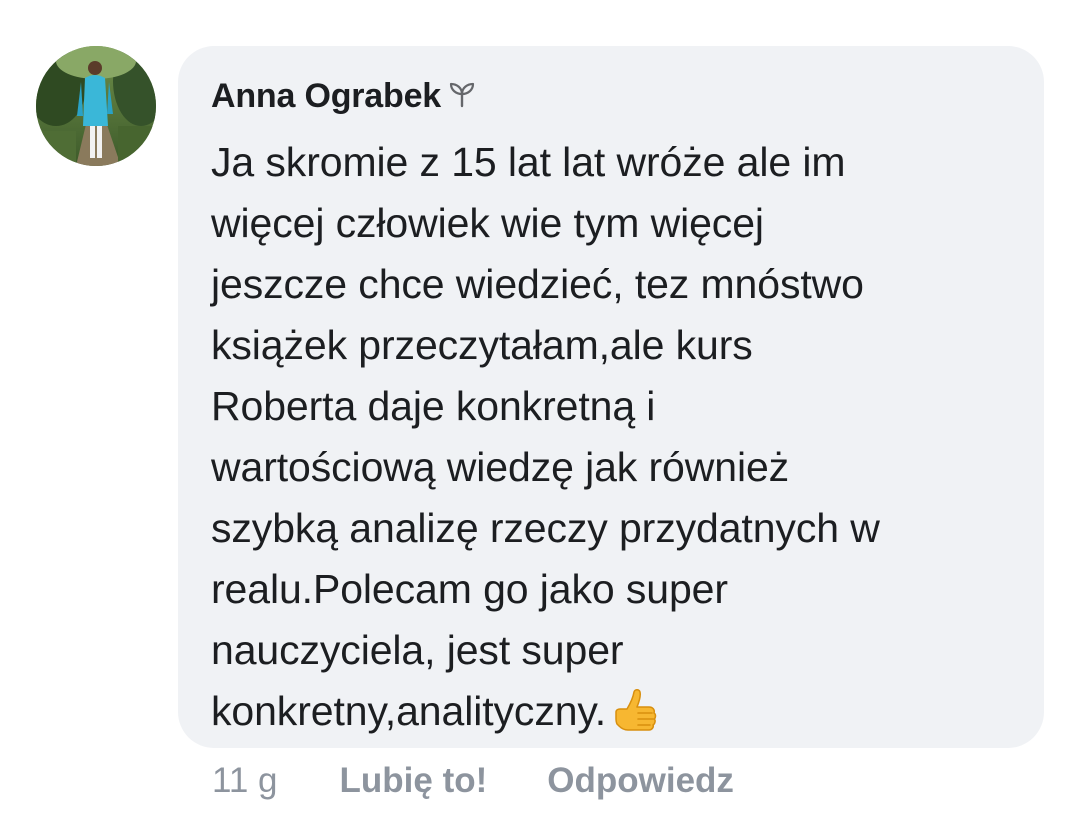 The height and width of the screenshot is (840, 1080). I want to click on avatar-photo, so click(96, 106).